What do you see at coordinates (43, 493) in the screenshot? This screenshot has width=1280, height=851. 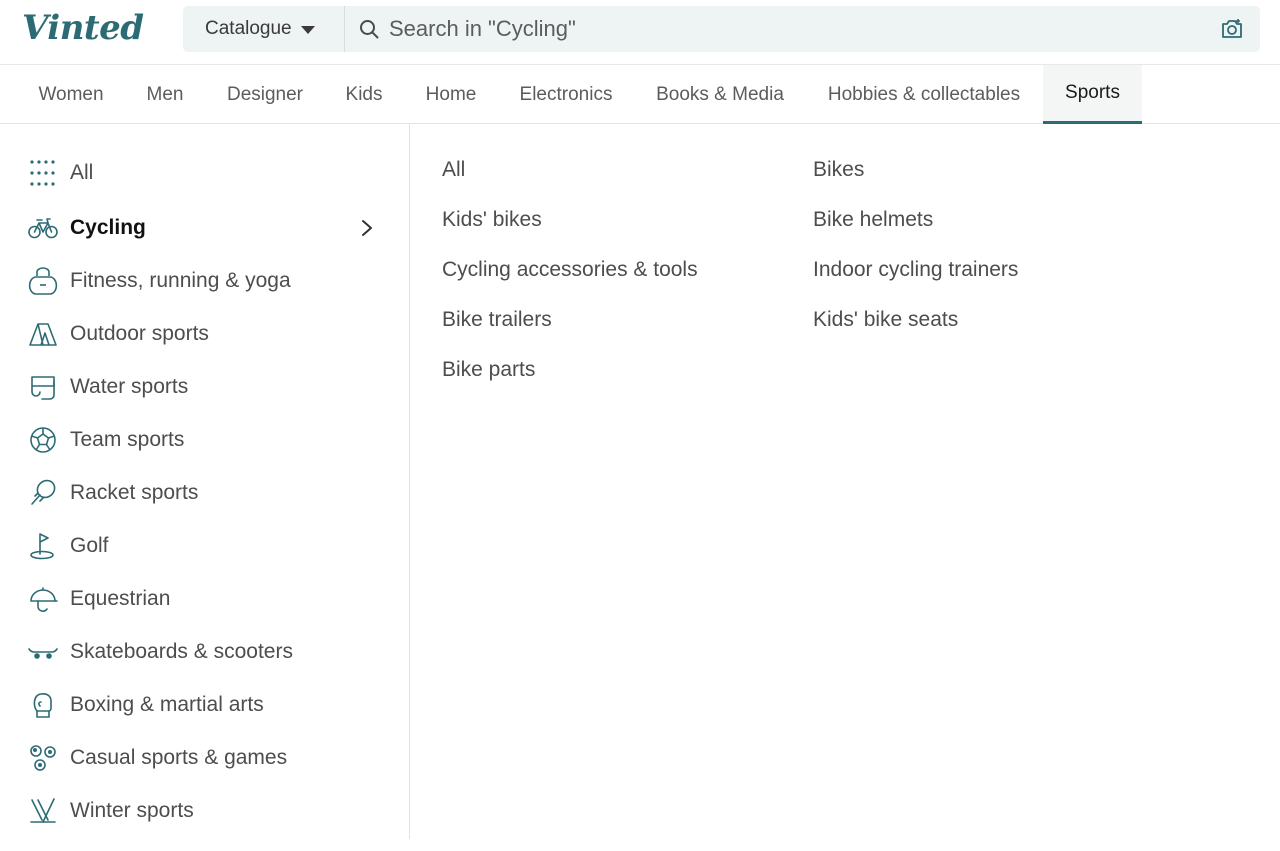 I see `racket-icon` at bounding box center [43, 493].